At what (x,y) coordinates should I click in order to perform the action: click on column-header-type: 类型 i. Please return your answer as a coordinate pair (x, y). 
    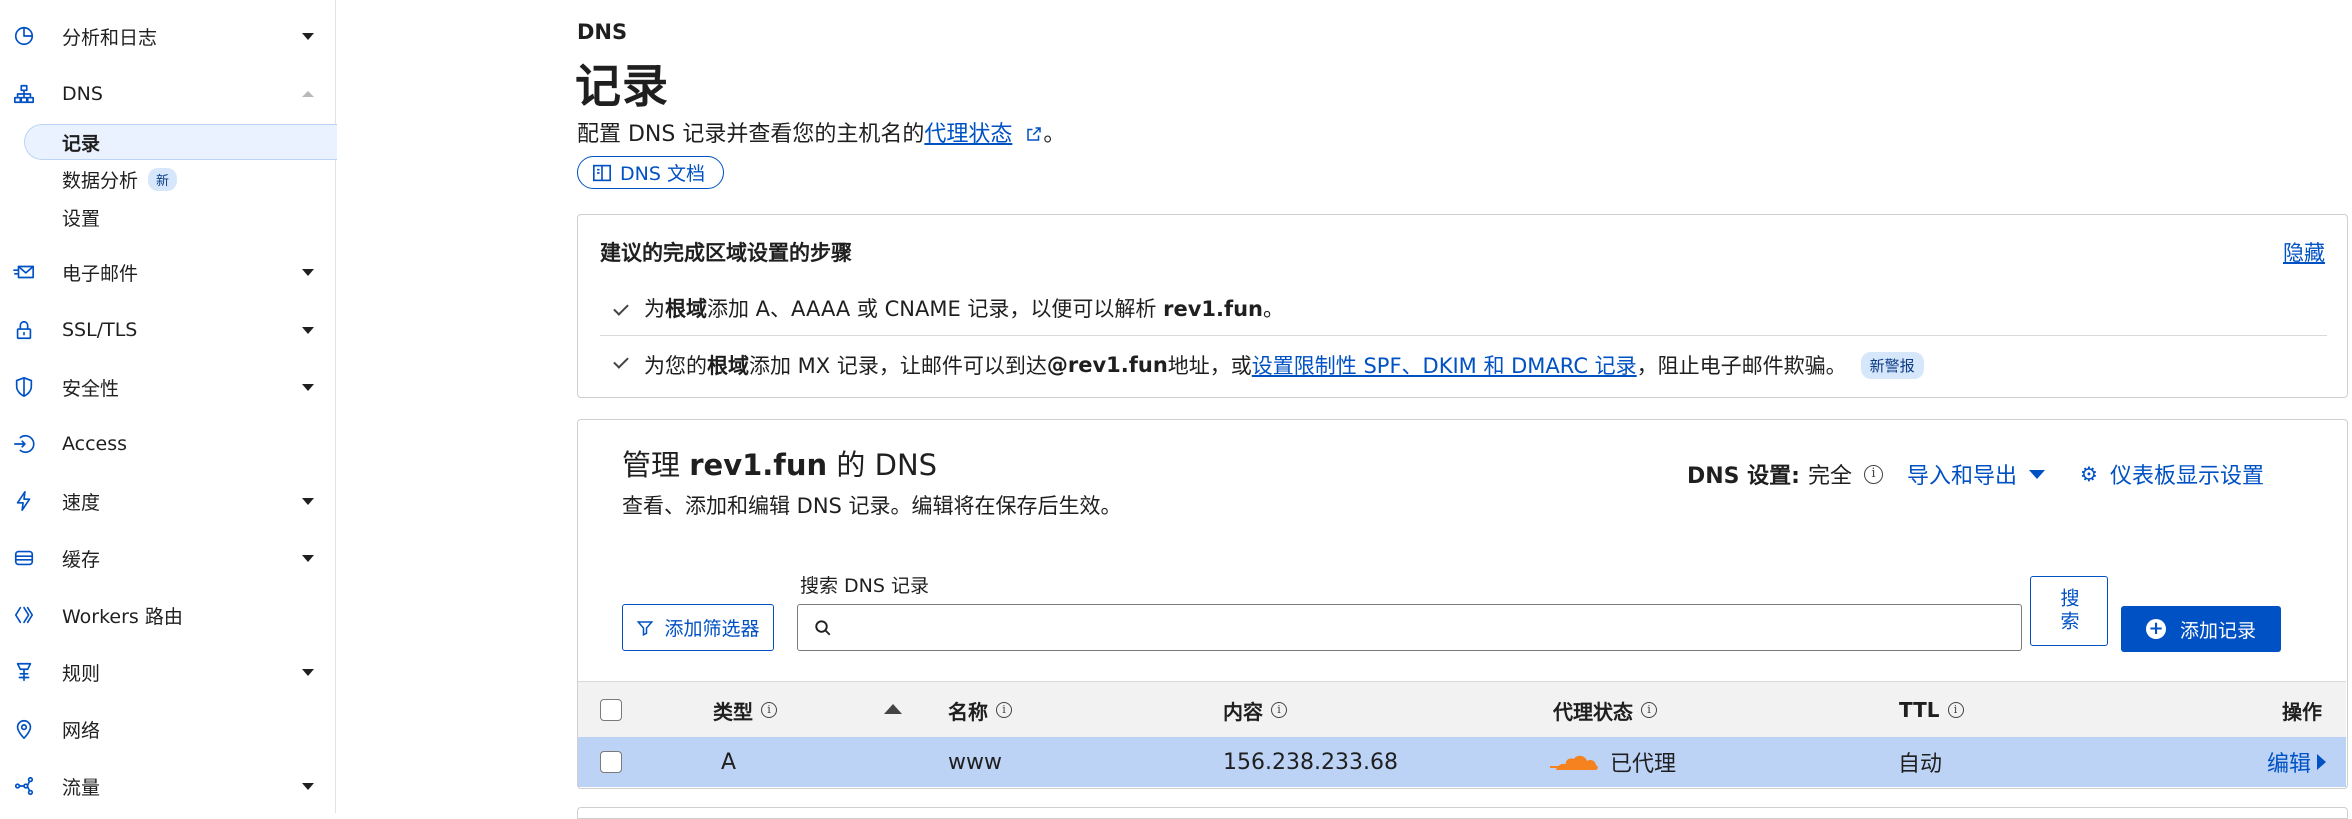
    Looking at the image, I should click on (745, 710).